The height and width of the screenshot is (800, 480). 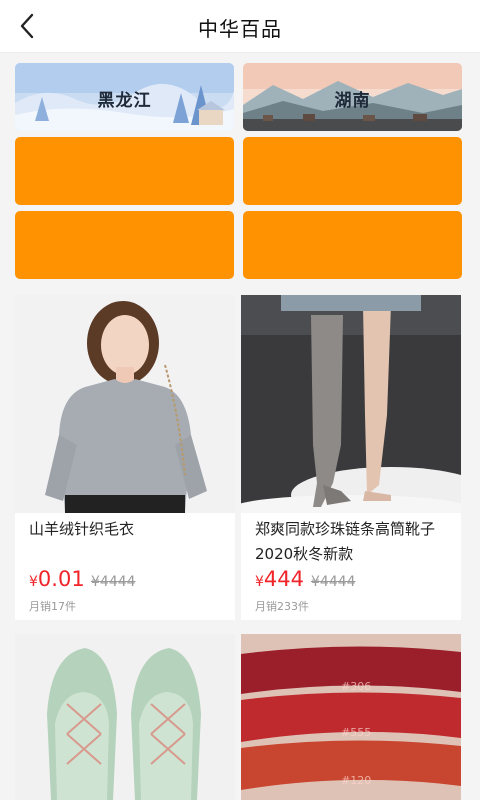 I want to click on app-header: 中华百品, so click(x=240, y=26).